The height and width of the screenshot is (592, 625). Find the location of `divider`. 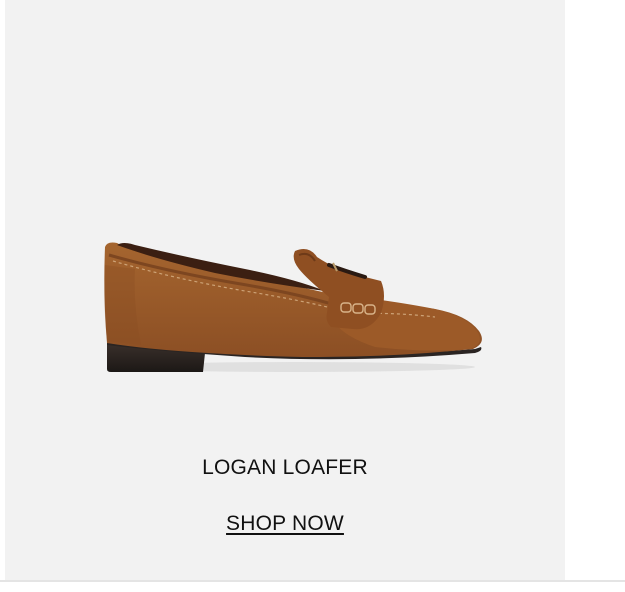

divider is located at coordinates (312, 581).